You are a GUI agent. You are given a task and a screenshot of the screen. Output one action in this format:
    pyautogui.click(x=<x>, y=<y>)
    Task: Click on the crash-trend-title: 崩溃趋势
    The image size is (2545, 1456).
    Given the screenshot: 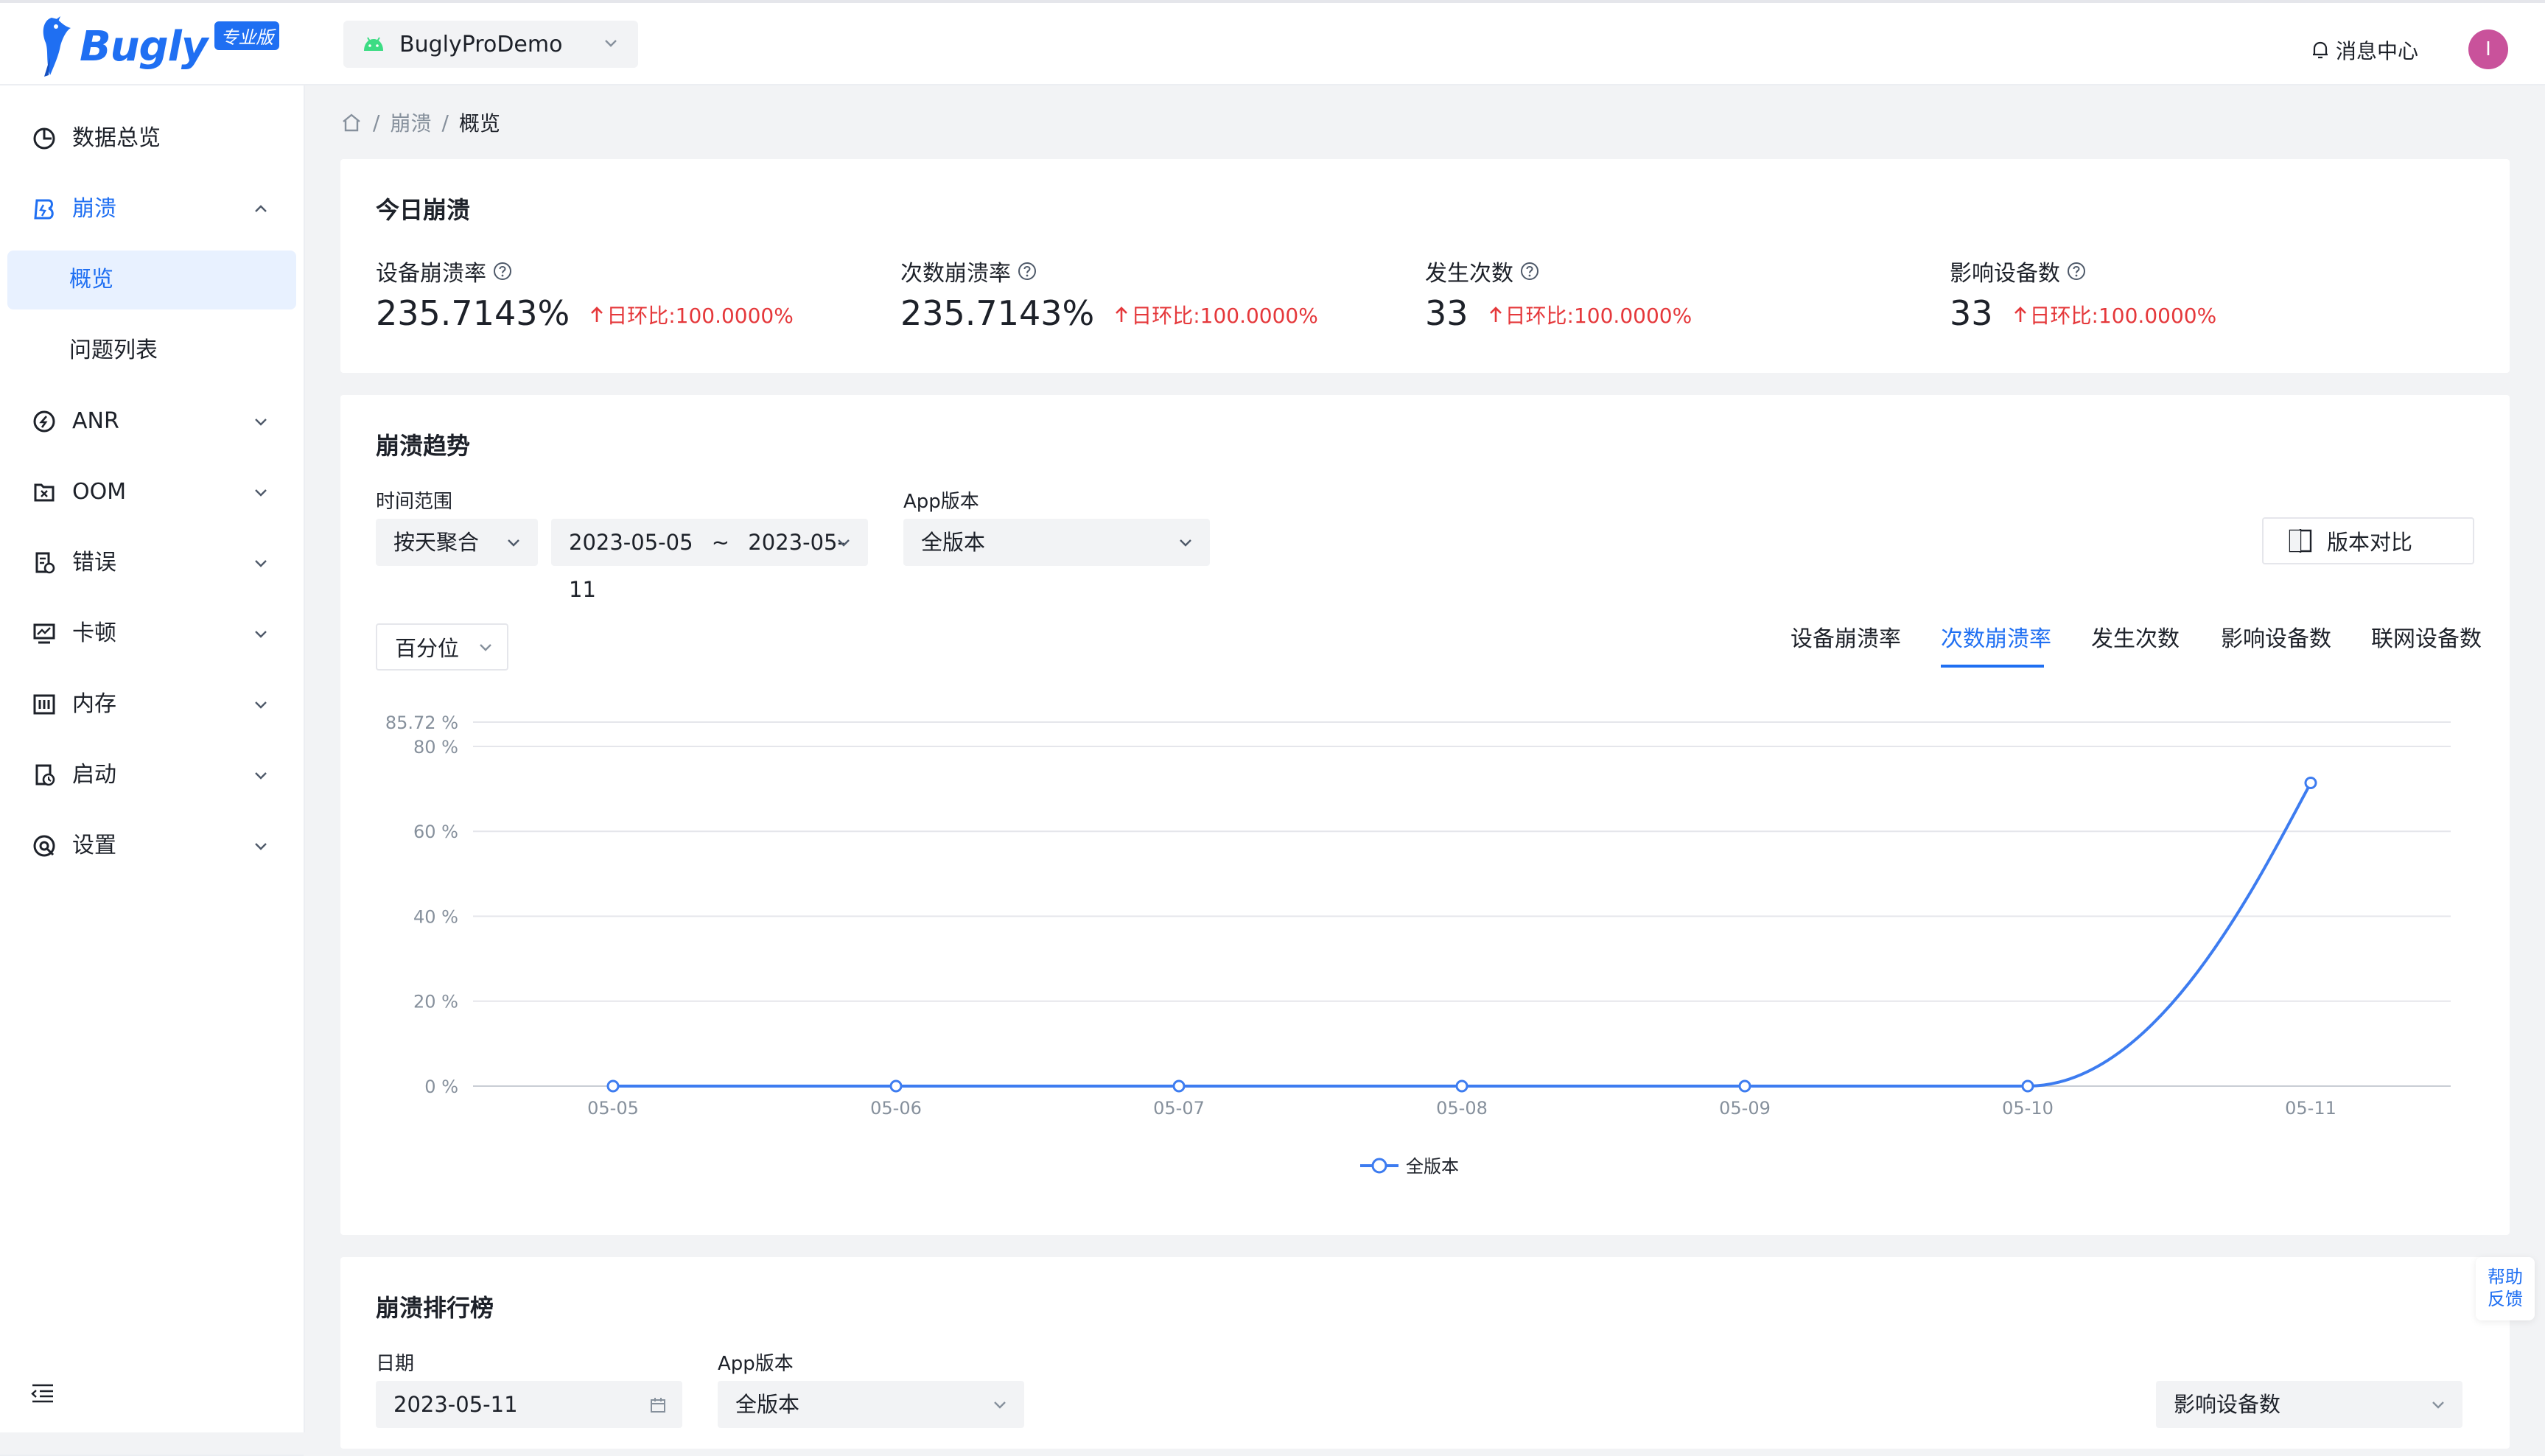 What is the action you would take?
    pyautogui.click(x=423, y=446)
    